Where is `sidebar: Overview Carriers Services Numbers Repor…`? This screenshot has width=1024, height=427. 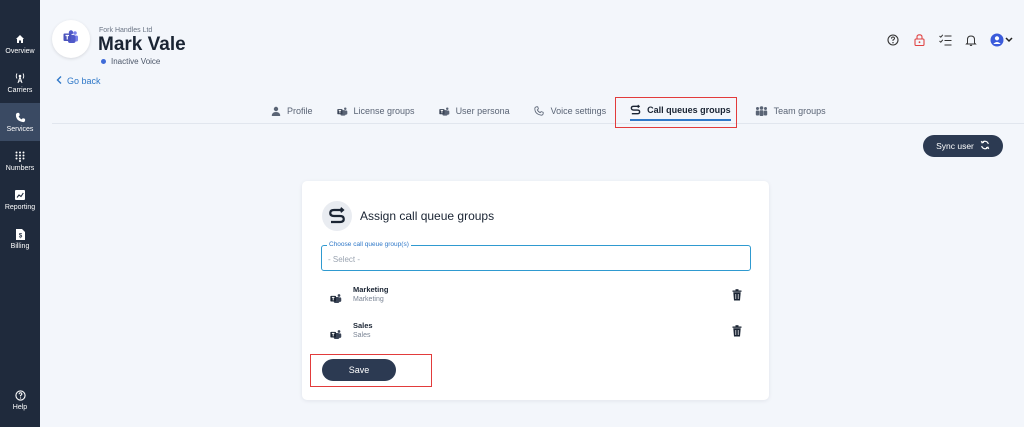
sidebar: Overview Carriers Services Numbers Repor… is located at coordinates (20, 213).